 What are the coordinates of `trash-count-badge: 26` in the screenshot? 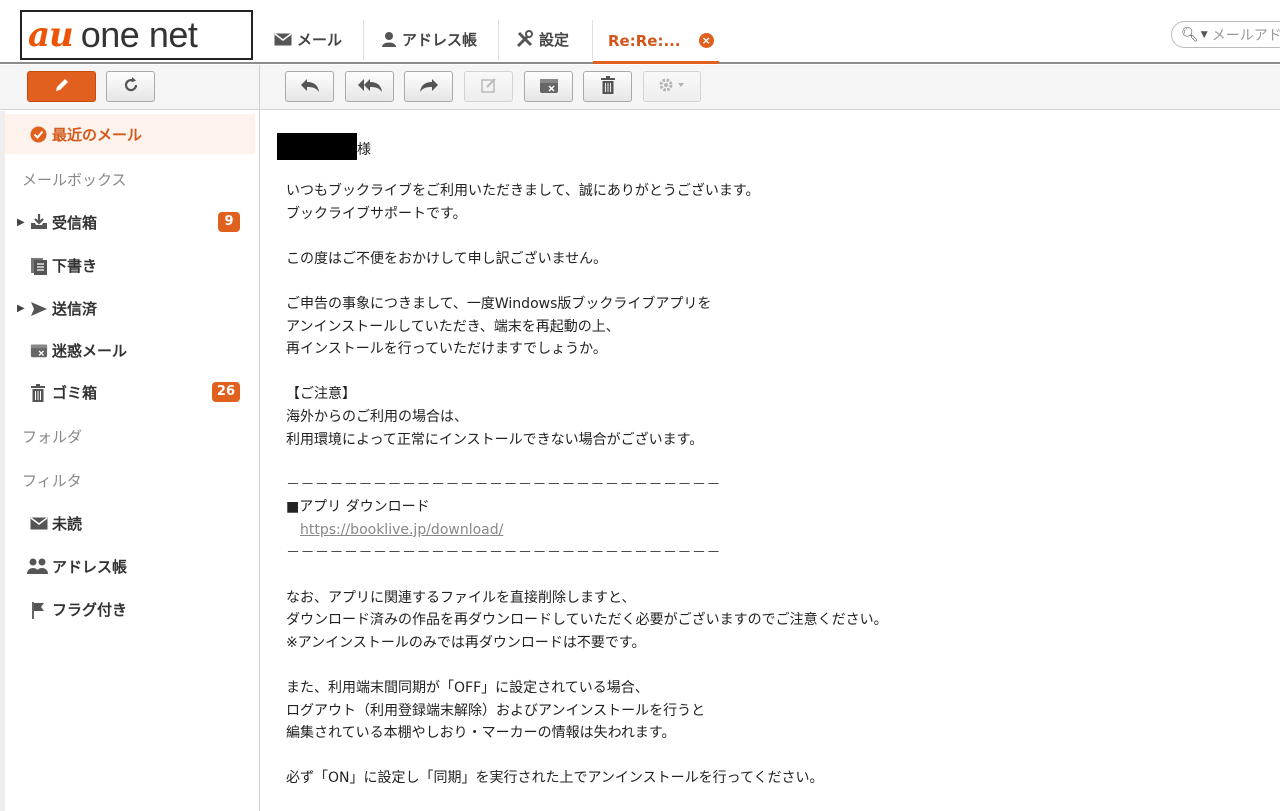 It's located at (225, 392).